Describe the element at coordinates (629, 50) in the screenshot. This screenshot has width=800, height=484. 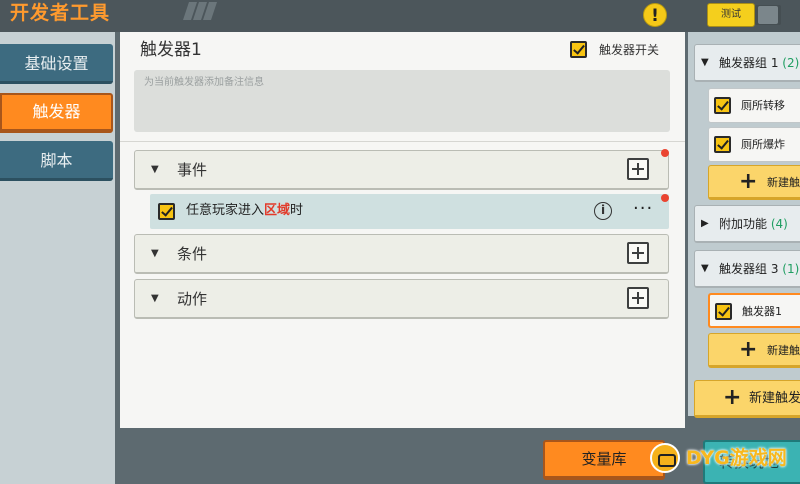
I see `trigger-switch-label: 触发器开关` at that location.